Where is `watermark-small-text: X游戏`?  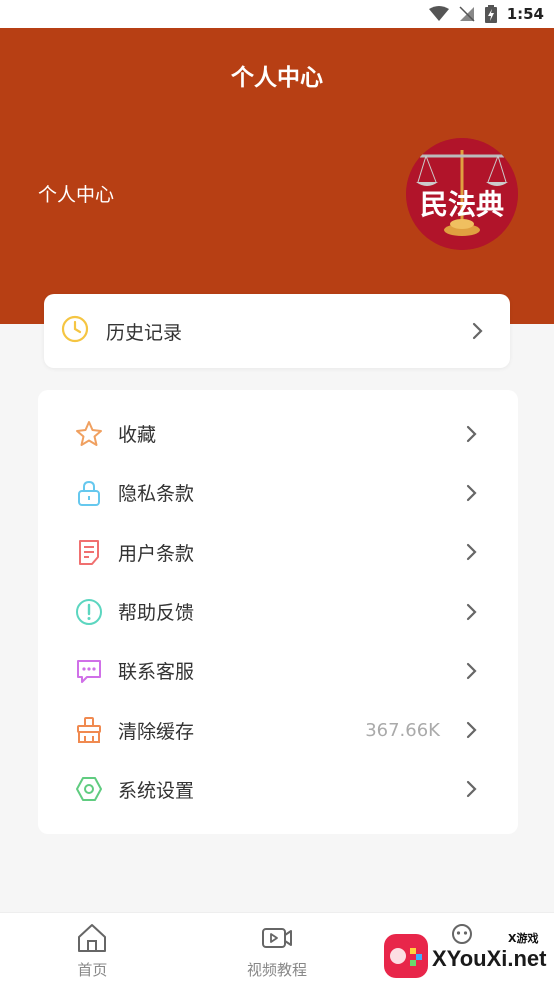 watermark-small-text: X游戏 is located at coordinates (523, 938).